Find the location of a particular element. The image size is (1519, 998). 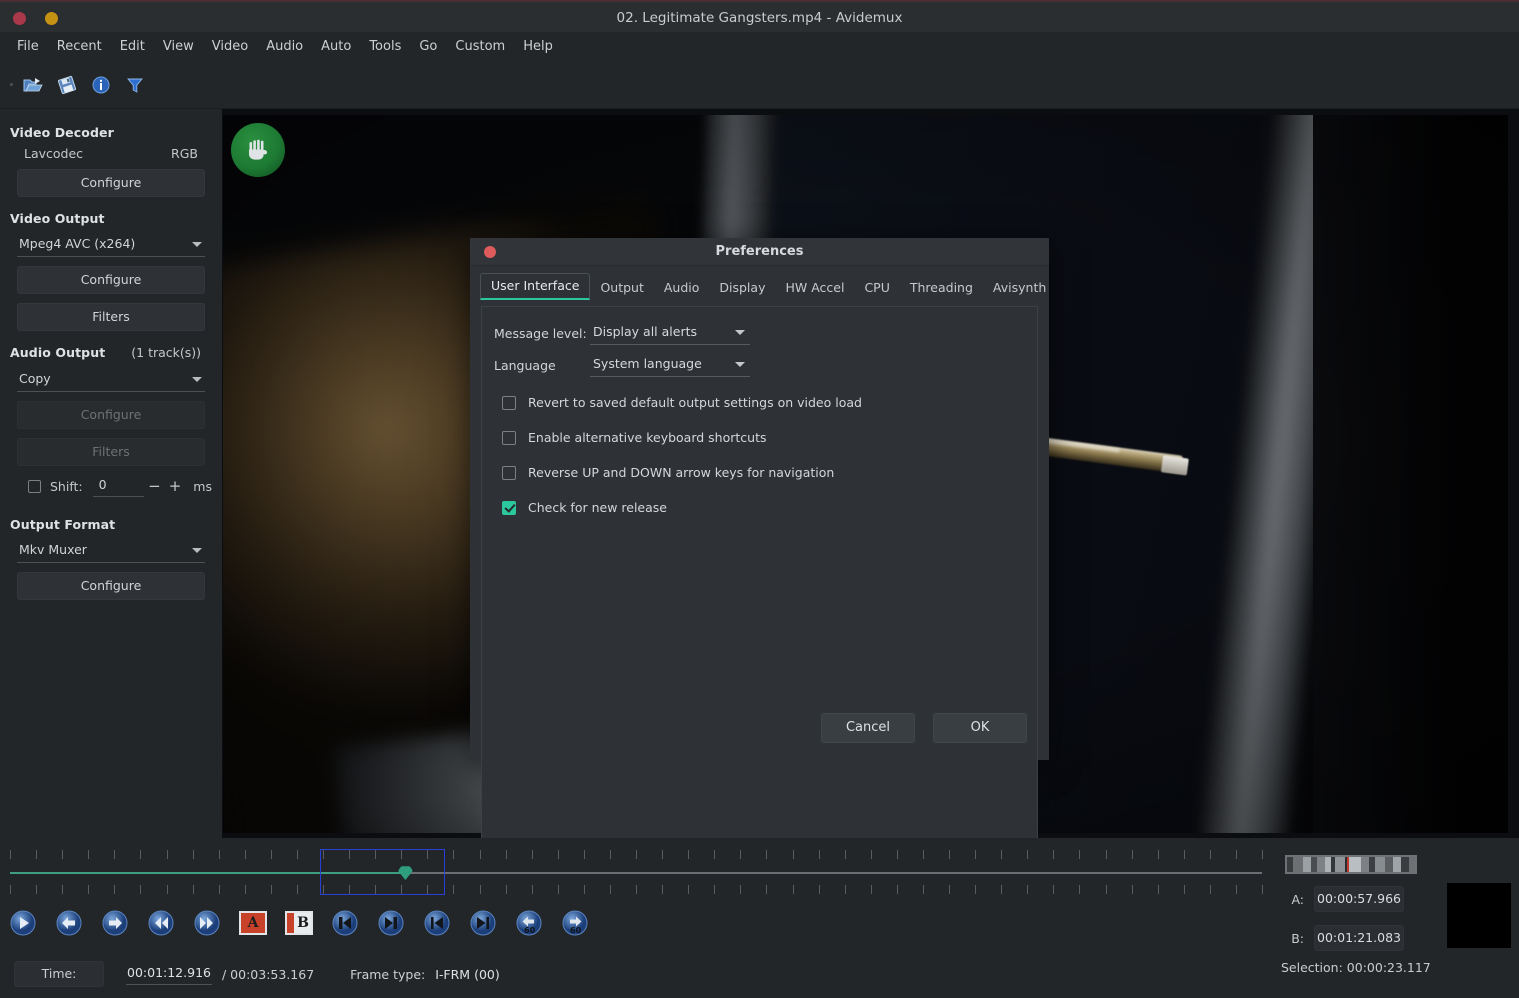

back-60-seconds-button: 60 is located at coordinates (529, 923).